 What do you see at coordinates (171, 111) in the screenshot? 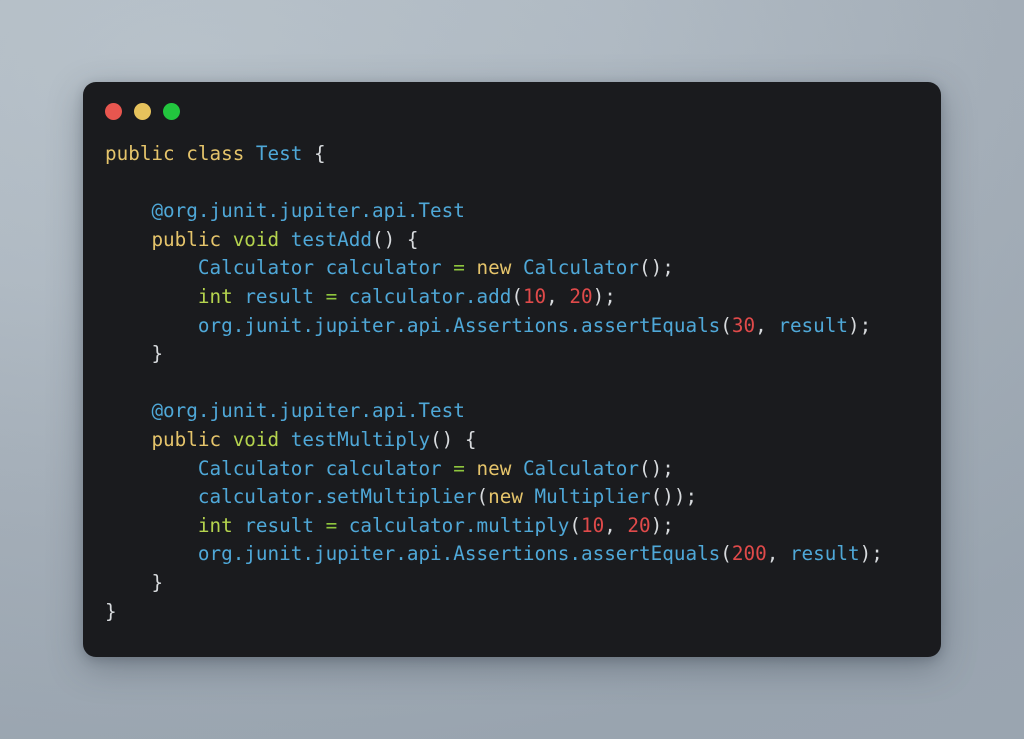
I see `zoom-window-button` at bounding box center [171, 111].